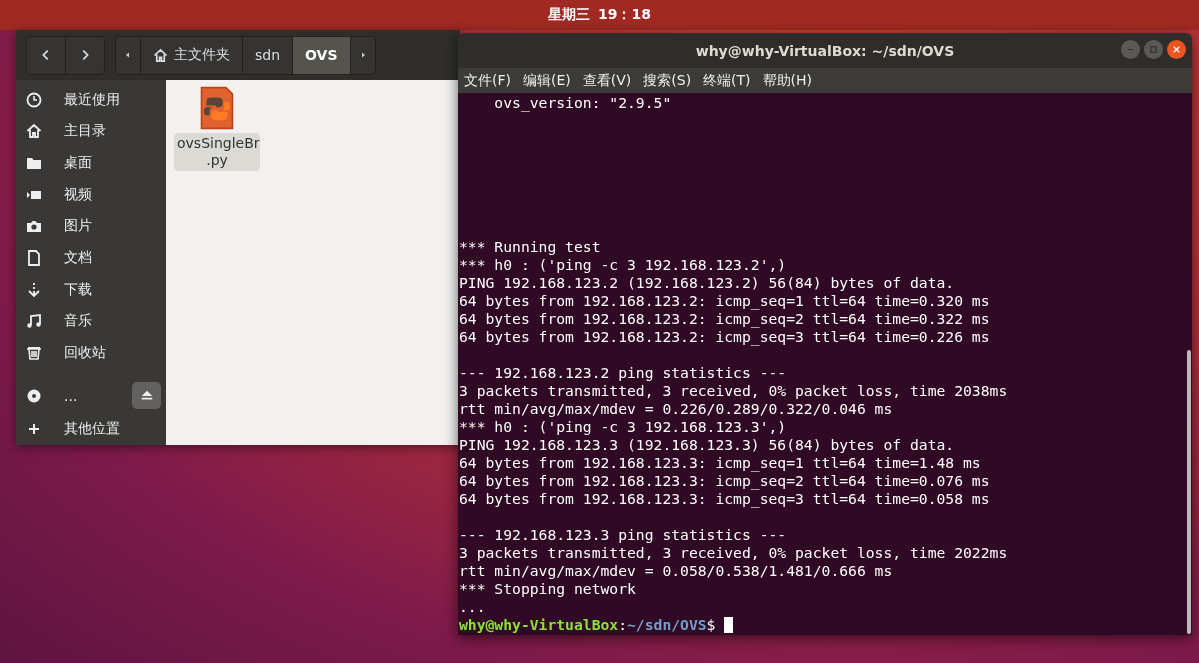 Image resolution: width=1199 pixels, height=663 pixels. Describe the element at coordinates (676, 571) in the screenshot. I see `terminal-line: rtt min/avg/max/mdev = 0.058/0.538/1.481/0.666 ms` at that location.